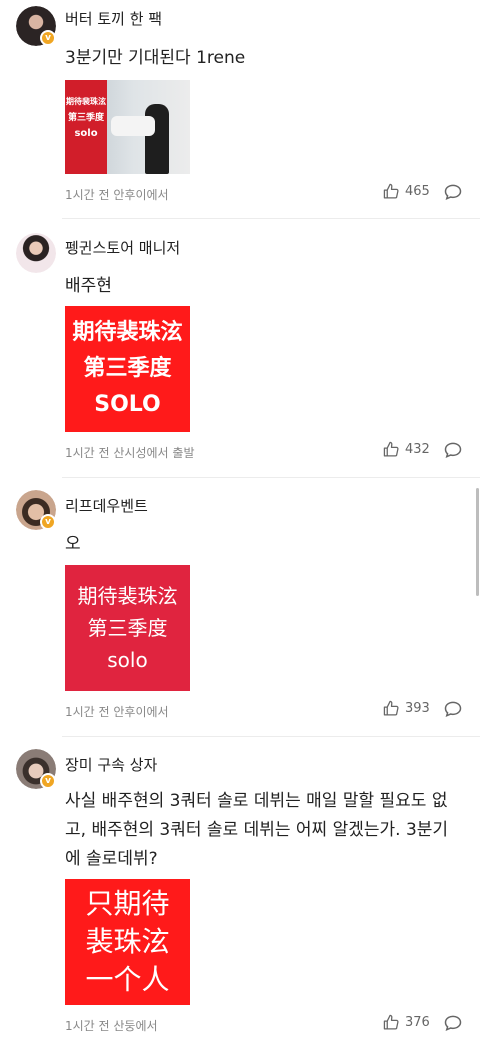  I want to click on comment-meta: 1시간 전 산둥에서, so click(111, 1026).